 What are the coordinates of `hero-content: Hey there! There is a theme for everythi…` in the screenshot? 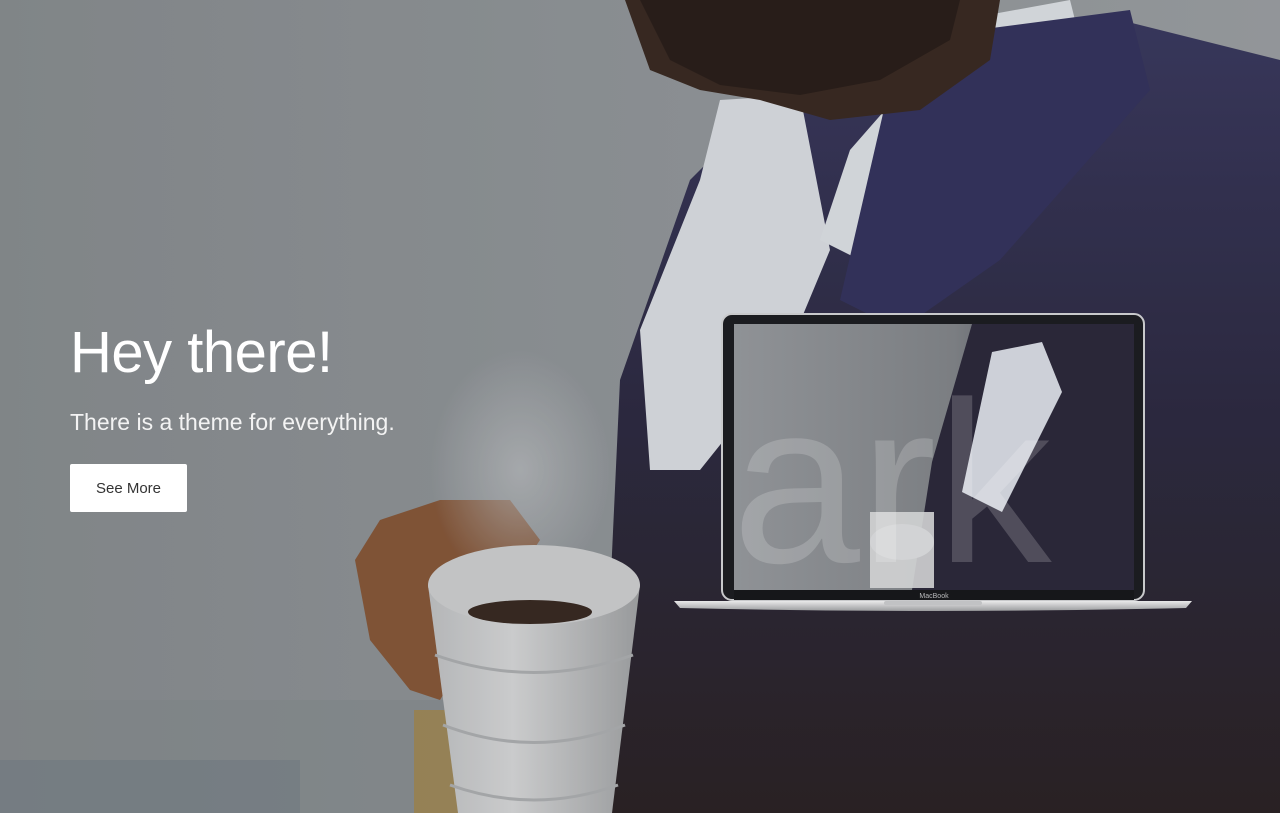 It's located at (280, 415).